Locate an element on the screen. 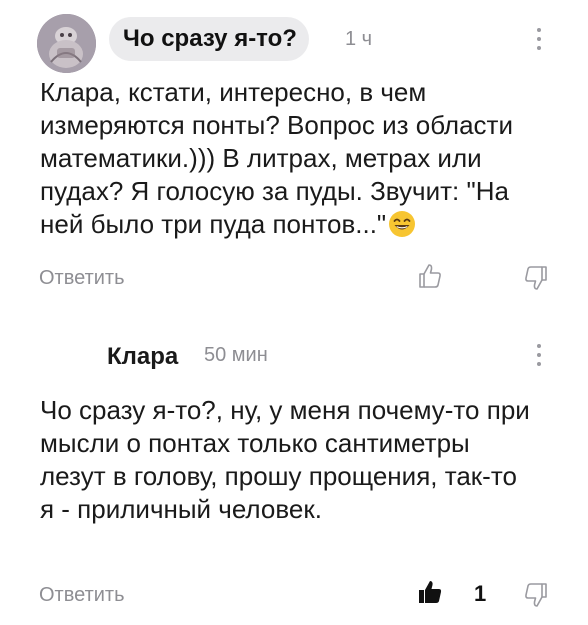  thumbs-up-outline-icon is located at coordinates (430, 276).